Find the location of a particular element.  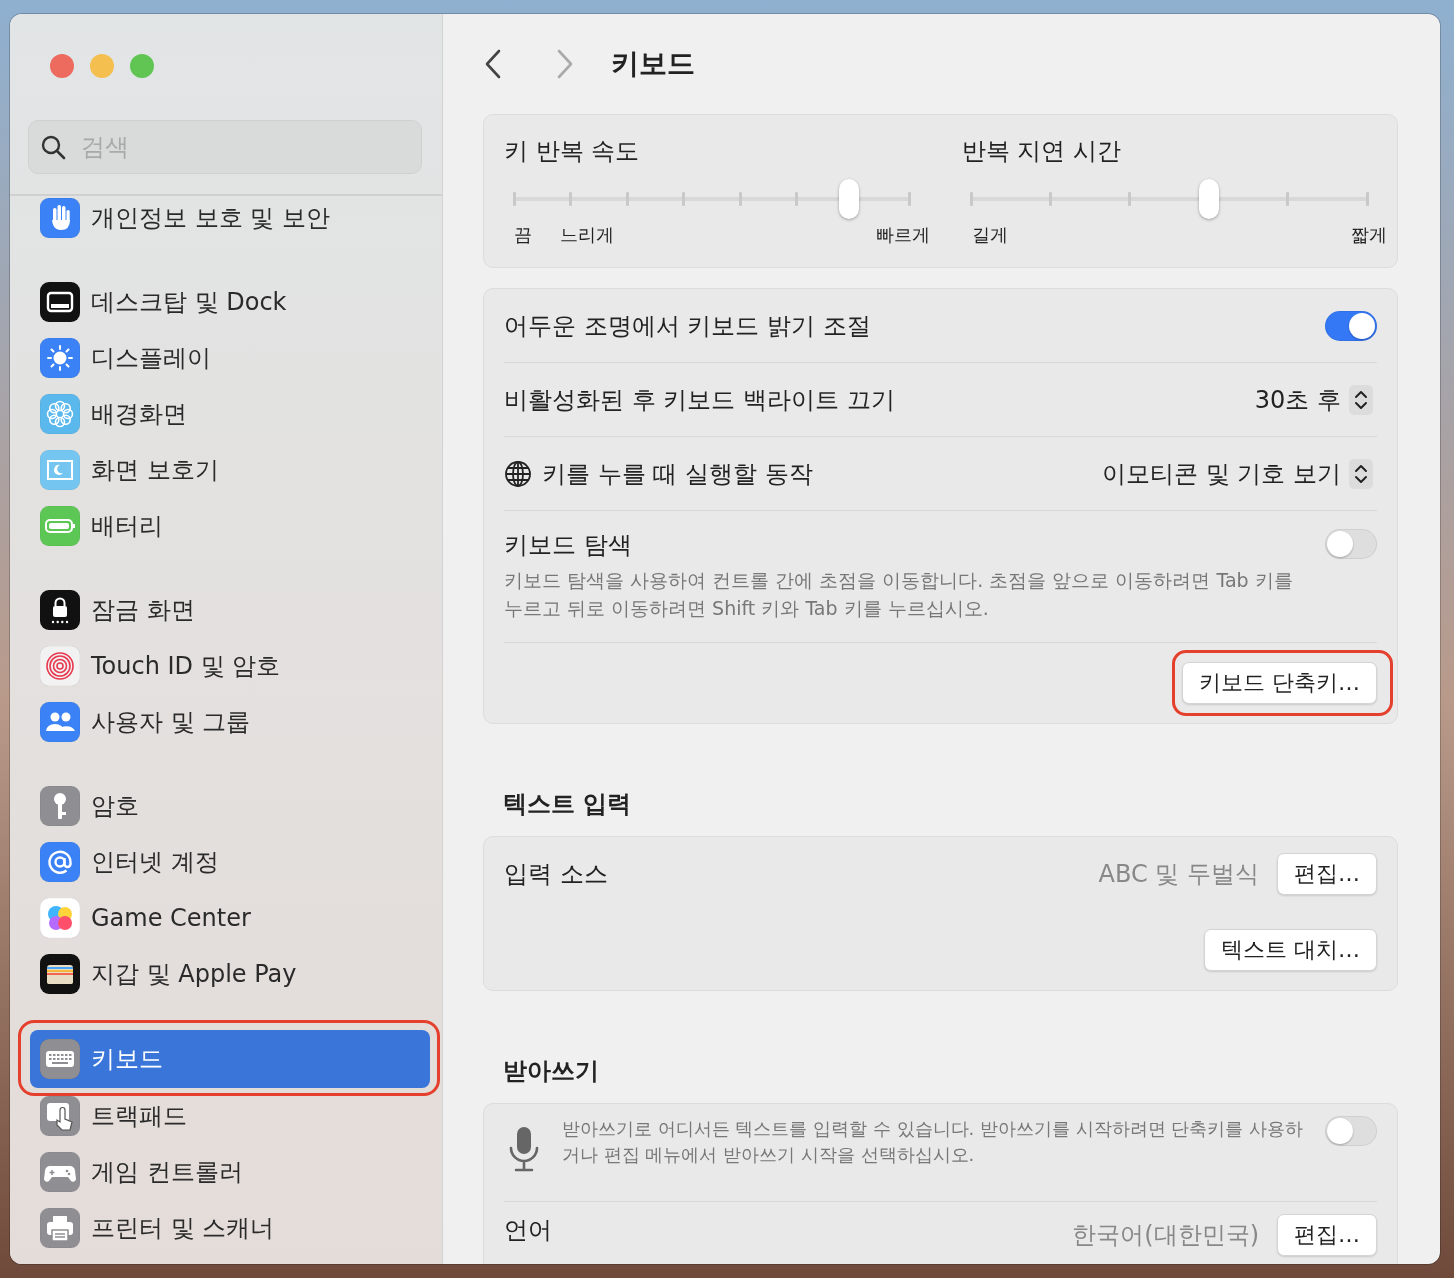

close-button is located at coordinates (62, 66).